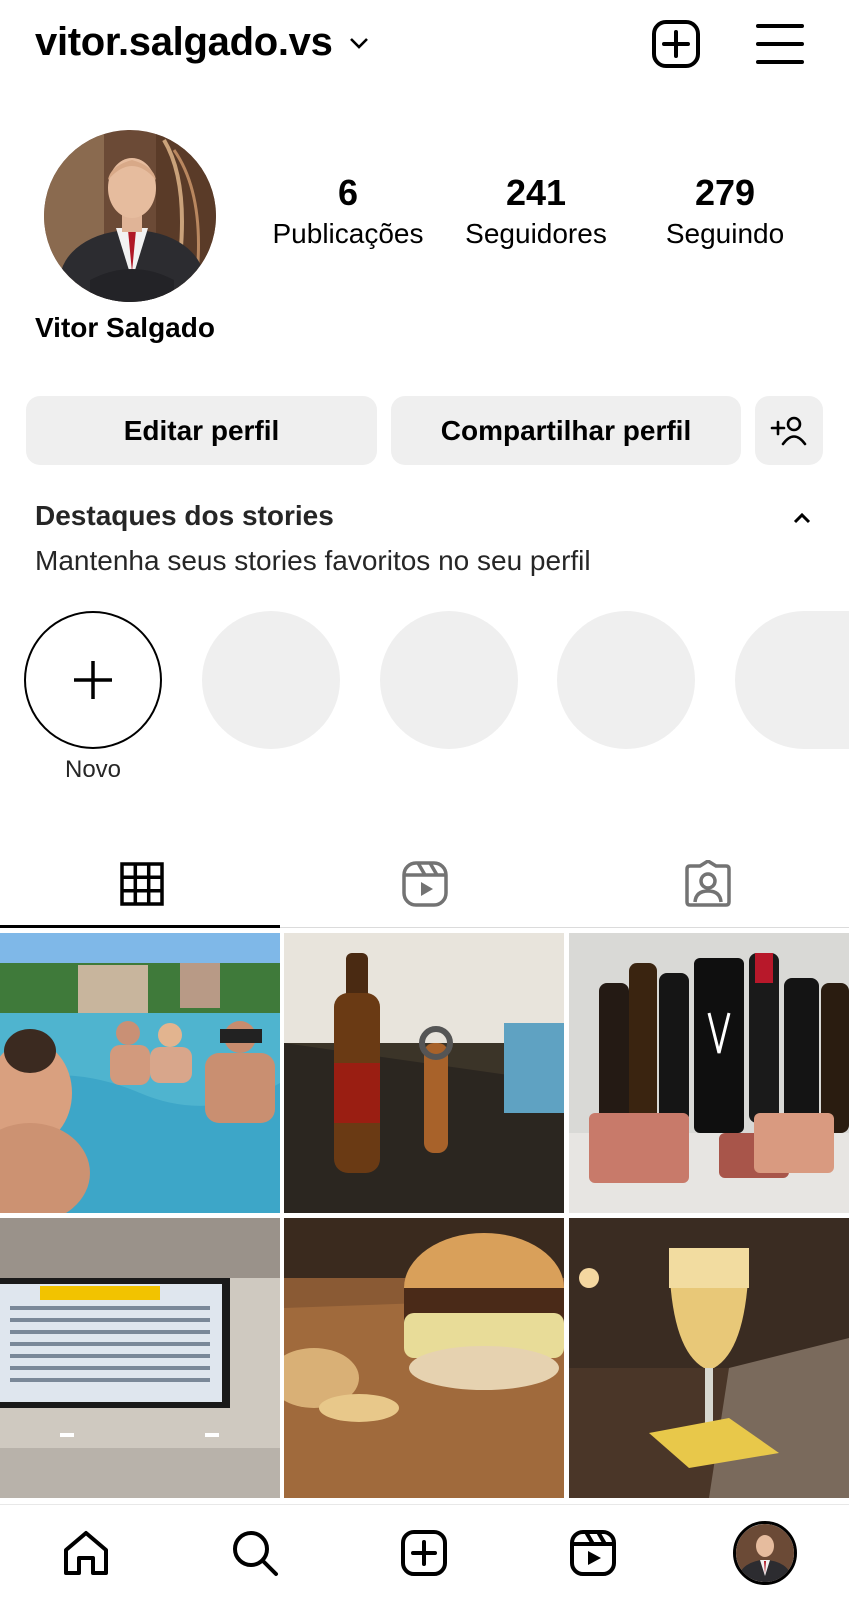 The width and height of the screenshot is (849, 1600). Describe the element at coordinates (201, 430) in the screenshot. I see `edit-profile-button: Editar perfil` at that location.